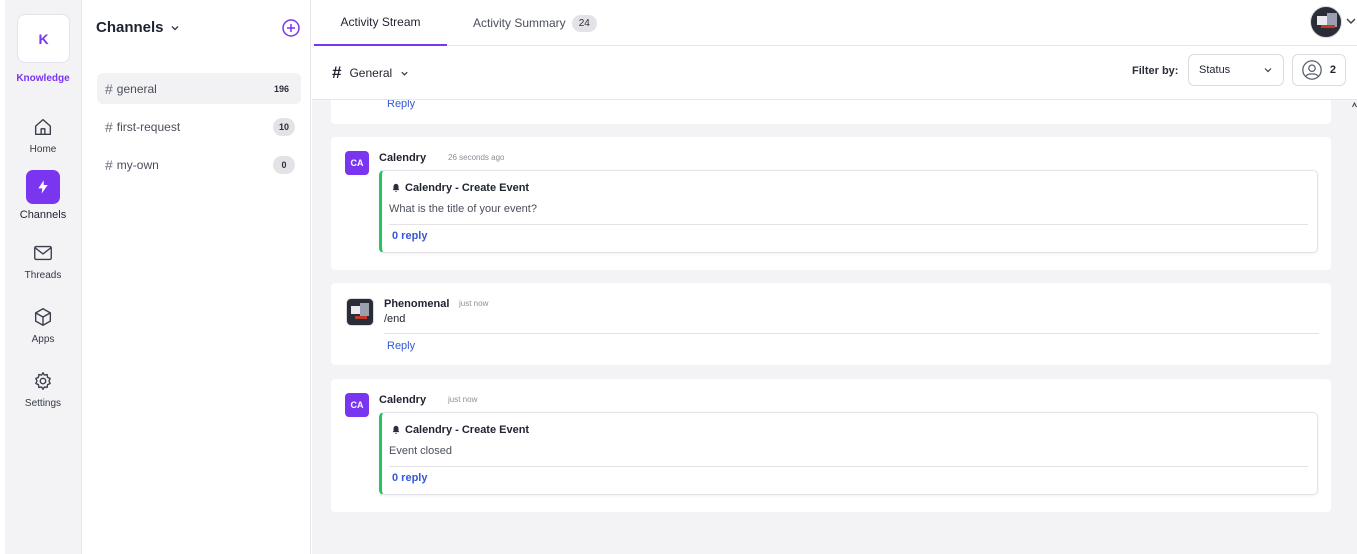 The height and width of the screenshot is (554, 1357). I want to click on message-timestamp: 26 seconds ago, so click(476, 157).